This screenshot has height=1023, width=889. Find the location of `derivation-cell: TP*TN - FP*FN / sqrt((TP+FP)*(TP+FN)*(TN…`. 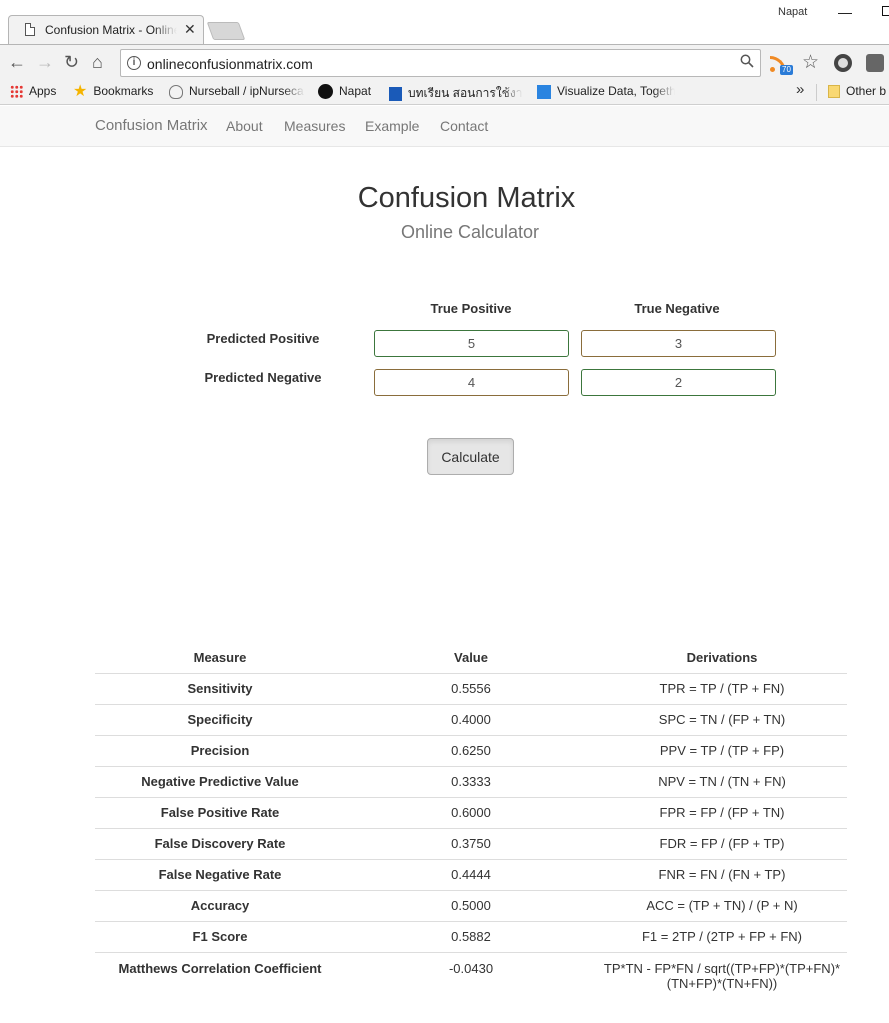

derivation-cell: TP*TN - FP*FN / sqrt((TP+FP)*(TP+FN)*(TN… is located at coordinates (722, 975).